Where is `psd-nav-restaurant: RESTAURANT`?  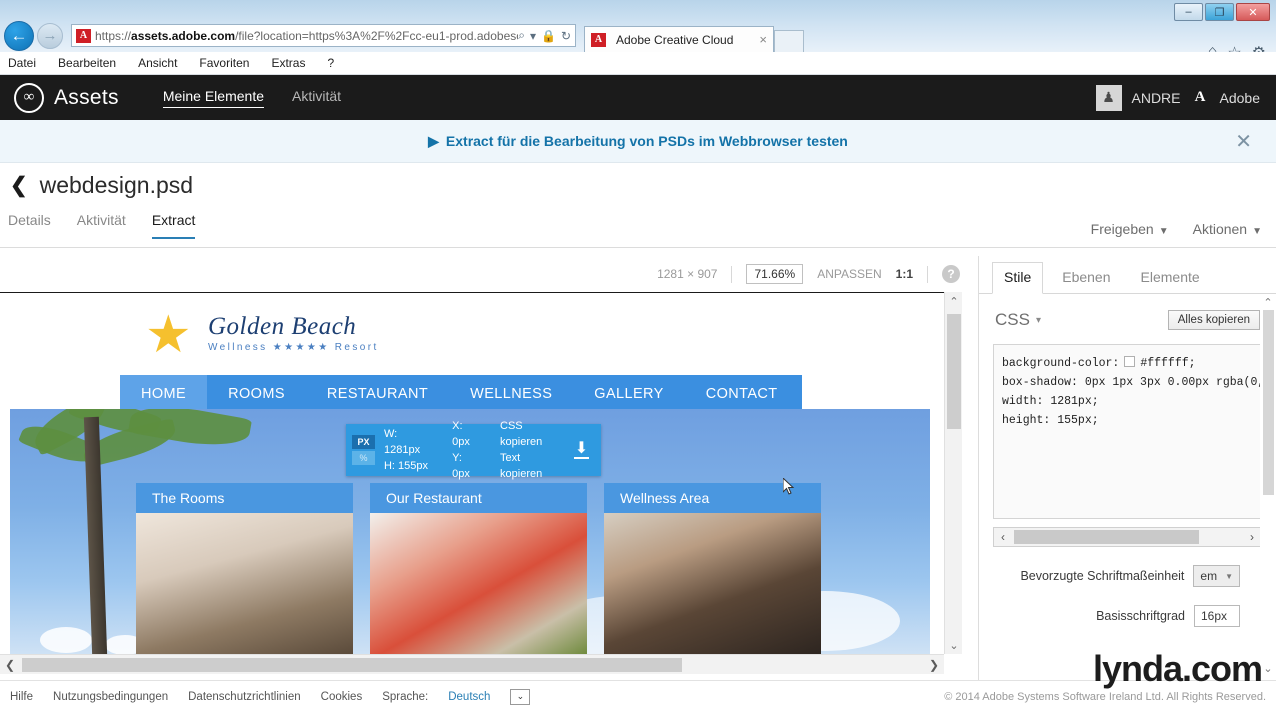
psd-nav-restaurant: RESTAURANT is located at coordinates (377, 394).